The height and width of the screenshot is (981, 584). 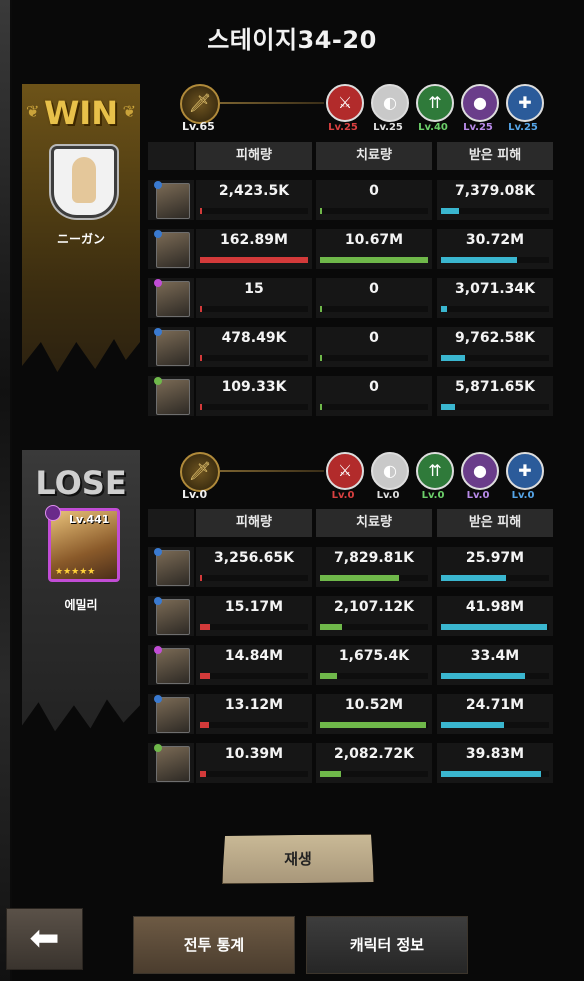 What do you see at coordinates (254, 607) in the screenshot?
I see `stat-value-damage: 15.17M` at bounding box center [254, 607].